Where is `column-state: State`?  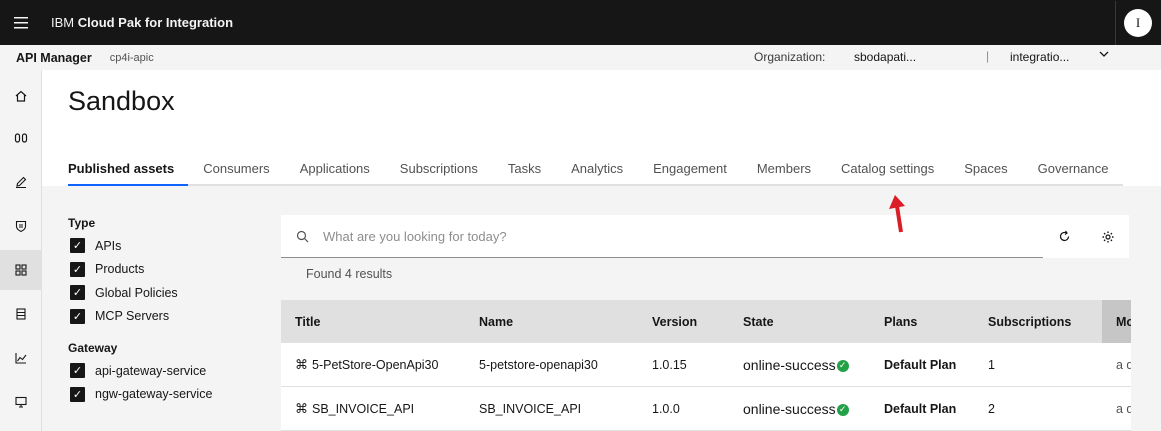
column-state: State is located at coordinates (799, 322).